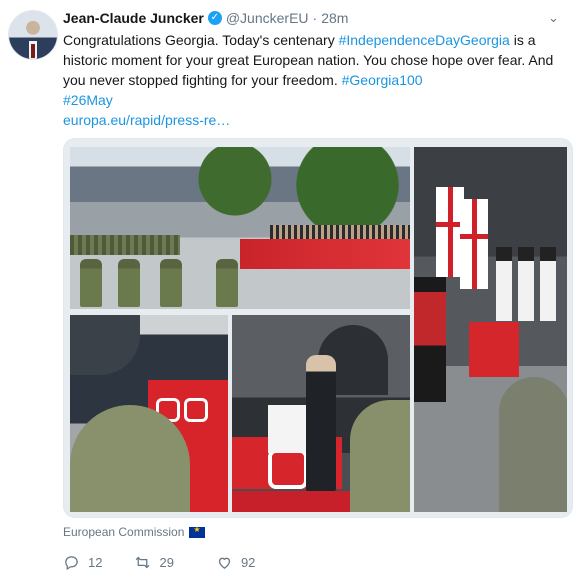  I want to click on author-avatar, so click(33, 35).